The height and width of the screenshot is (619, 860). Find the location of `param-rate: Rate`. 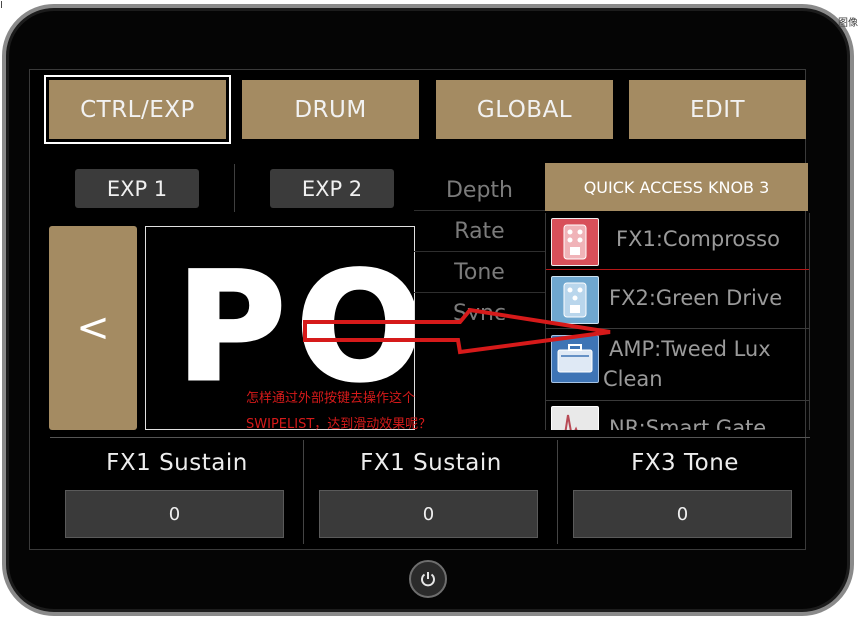

param-rate: Rate is located at coordinates (479, 231).